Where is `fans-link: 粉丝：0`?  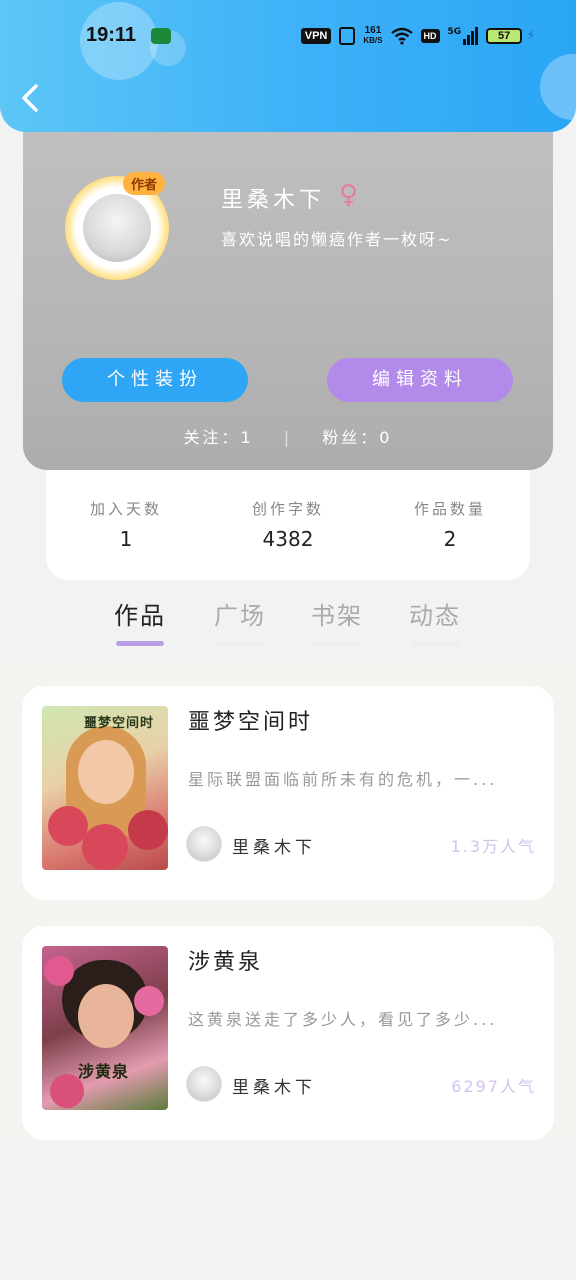
fans-link: 粉丝：0 is located at coordinates (357, 437).